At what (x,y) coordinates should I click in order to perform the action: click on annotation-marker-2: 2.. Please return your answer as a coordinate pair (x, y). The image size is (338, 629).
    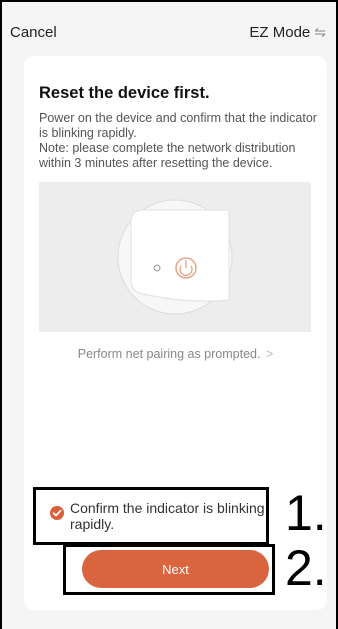
    Looking at the image, I should click on (306, 568).